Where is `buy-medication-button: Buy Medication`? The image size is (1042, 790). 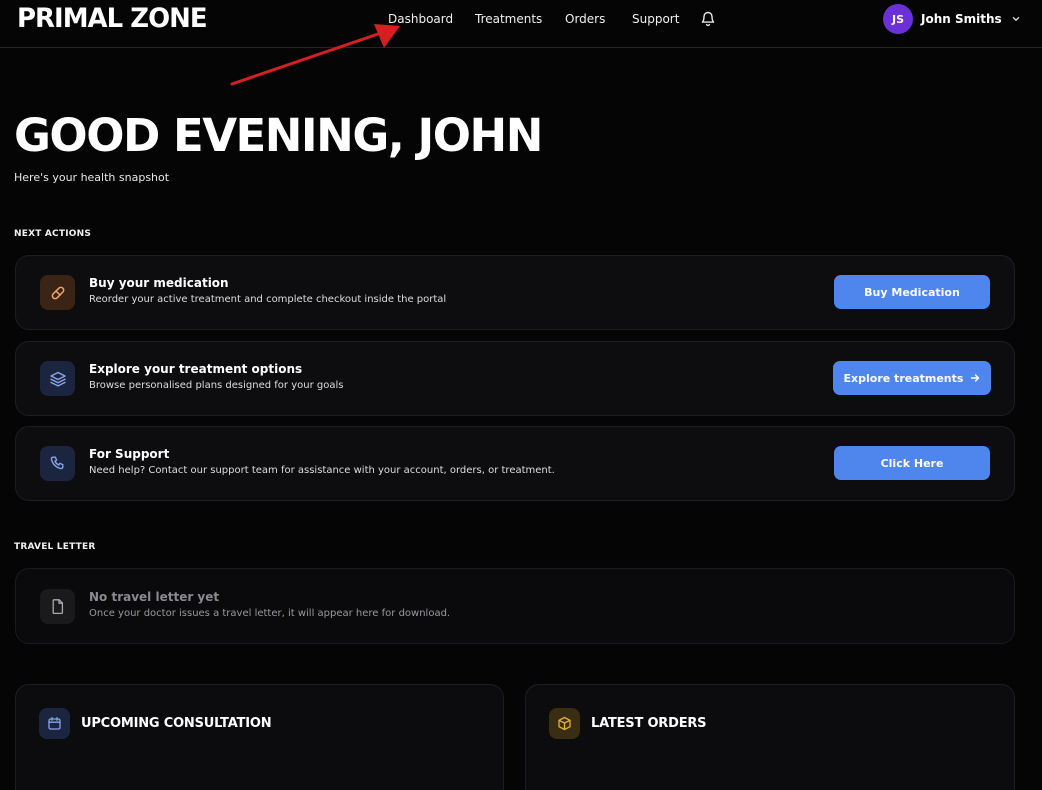
buy-medication-button: Buy Medication is located at coordinates (912, 292).